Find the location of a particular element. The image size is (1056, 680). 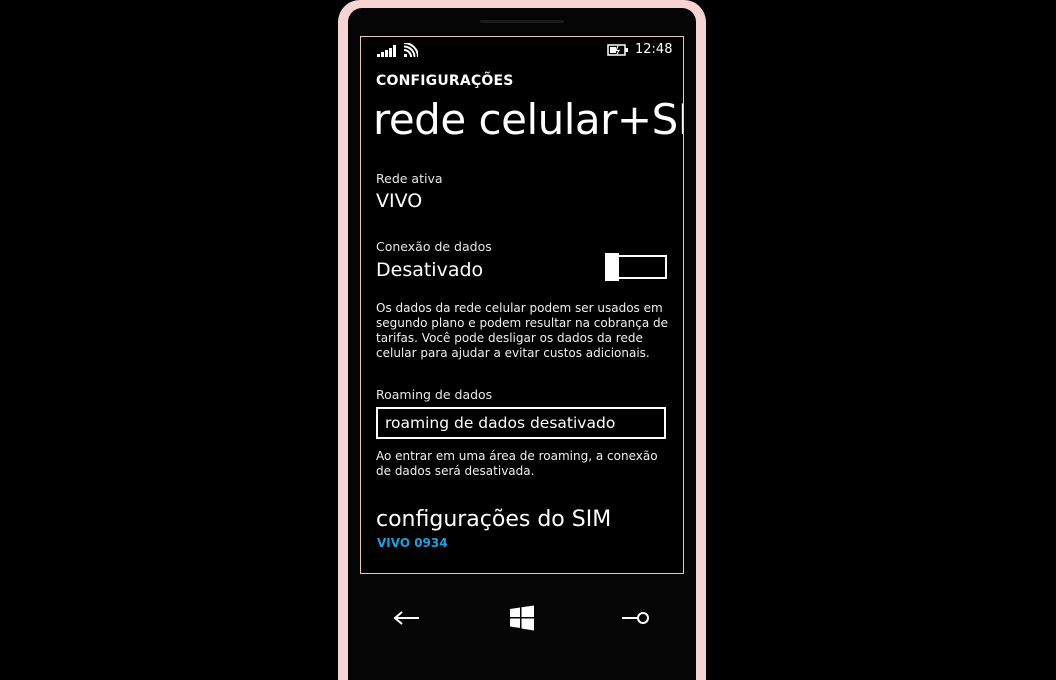

signal-bars-icon is located at coordinates (386, 51).